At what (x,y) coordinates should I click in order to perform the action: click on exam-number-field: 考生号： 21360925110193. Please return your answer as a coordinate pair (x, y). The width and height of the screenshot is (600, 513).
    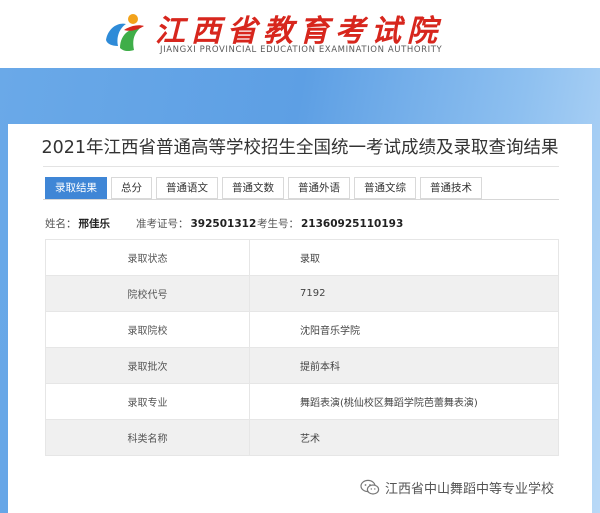
    Looking at the image, I should click on (330, 223).